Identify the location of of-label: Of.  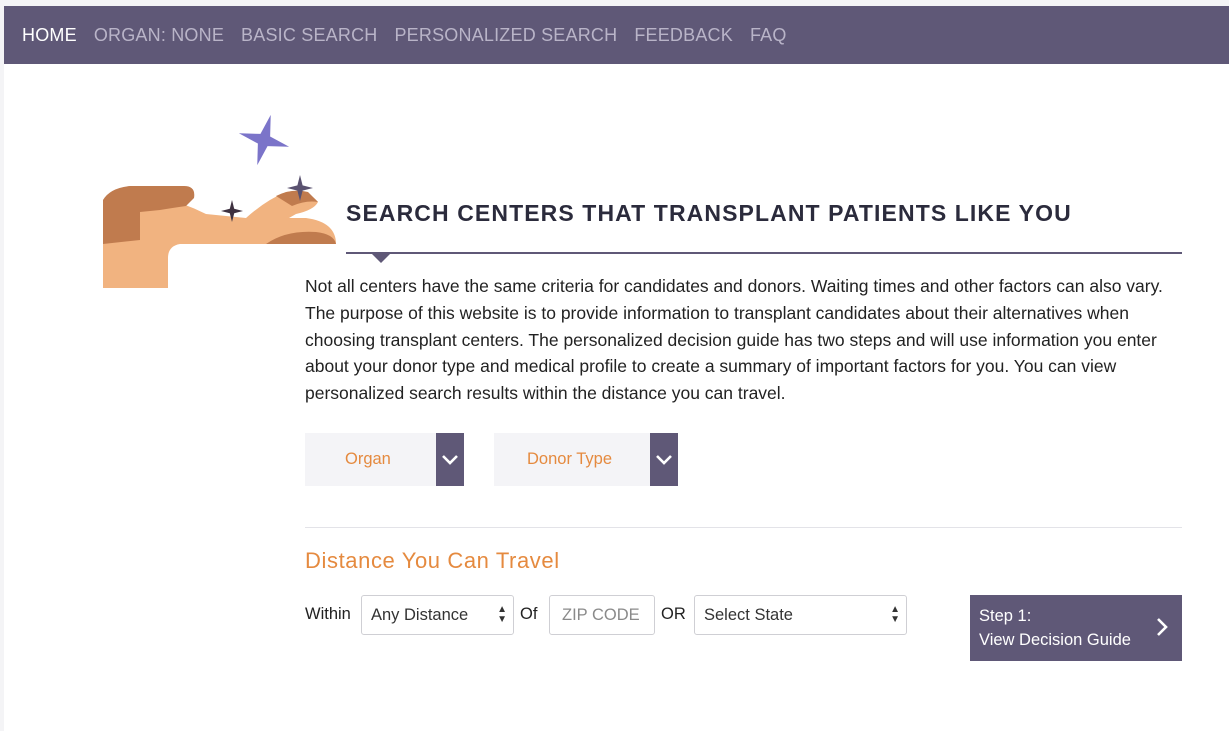
(529, 614).